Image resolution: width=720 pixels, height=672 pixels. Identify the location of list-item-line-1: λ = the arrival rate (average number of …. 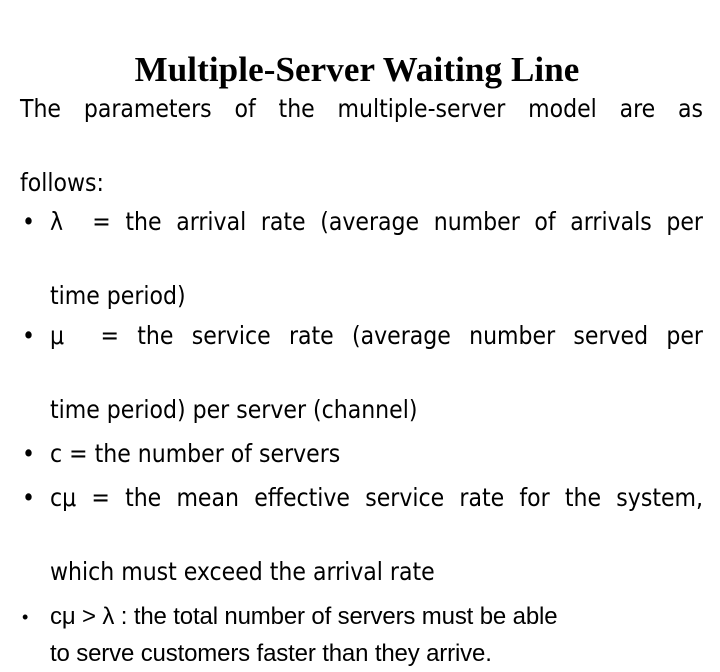
(376, 240).